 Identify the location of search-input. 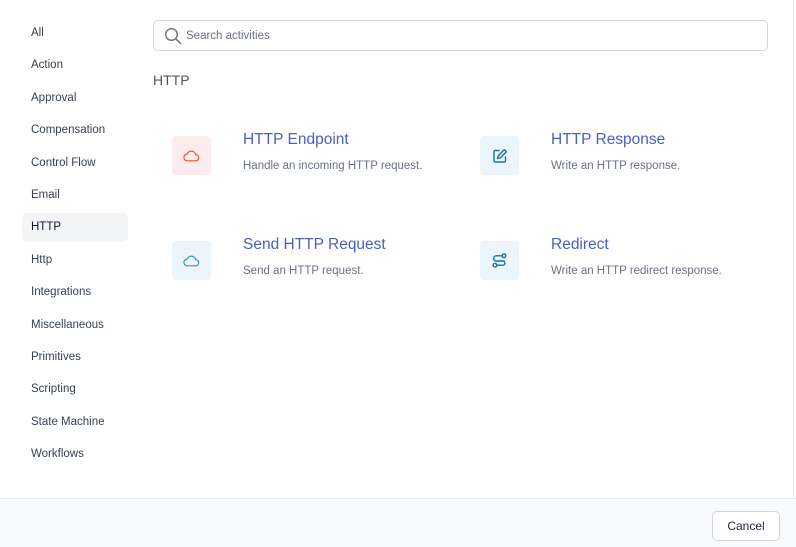
(471, 35).